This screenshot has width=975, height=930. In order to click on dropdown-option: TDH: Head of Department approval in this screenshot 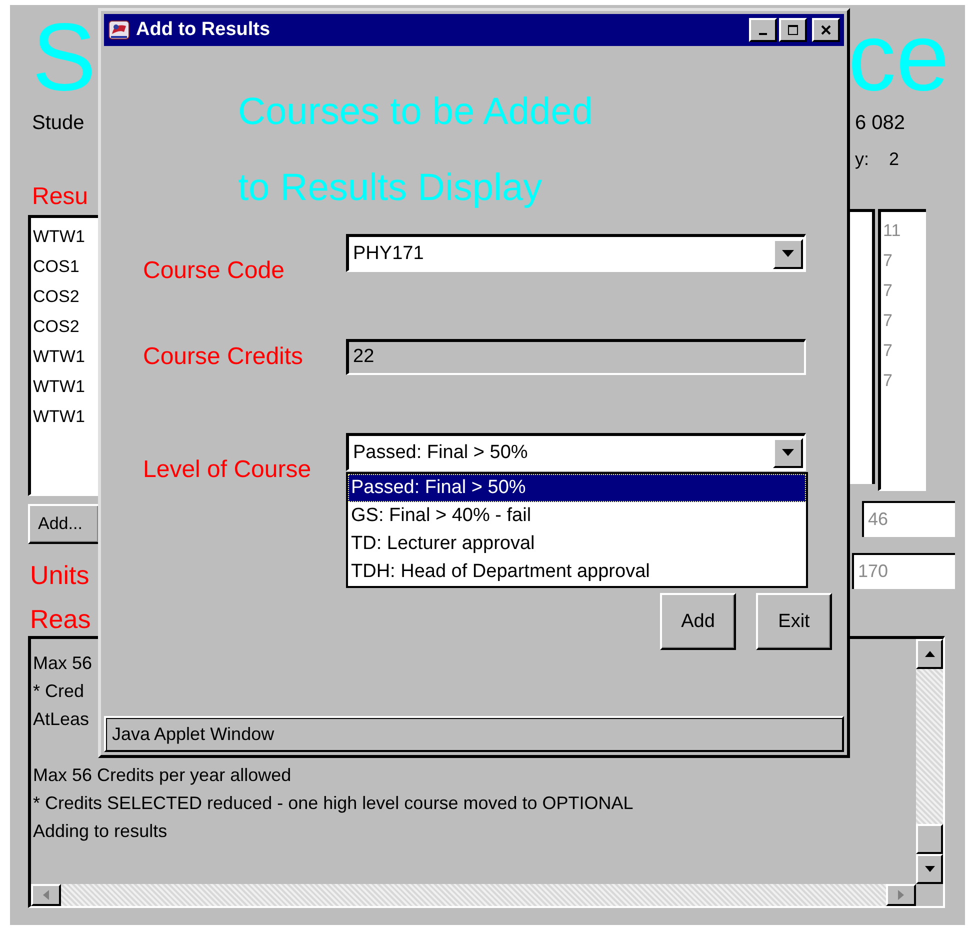, I will do `click(577, 572)`.